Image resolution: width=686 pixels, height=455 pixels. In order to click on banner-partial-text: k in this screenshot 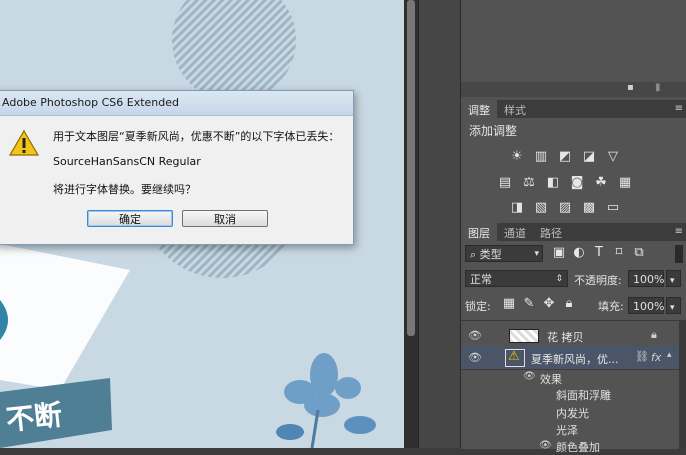, I will do `click(3, 374)`.